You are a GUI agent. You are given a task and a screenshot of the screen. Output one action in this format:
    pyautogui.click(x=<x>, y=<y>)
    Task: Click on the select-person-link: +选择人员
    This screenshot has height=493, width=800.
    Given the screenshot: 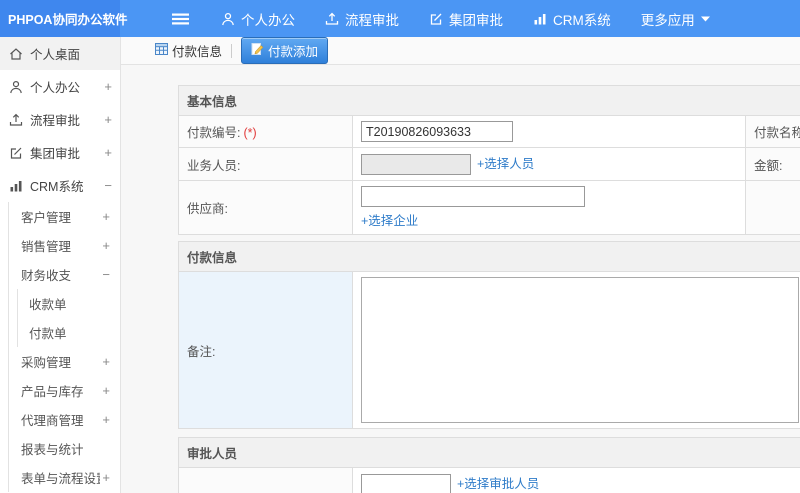 What is the action you would take?
    pyautogui.click(x=505, y=164)
    